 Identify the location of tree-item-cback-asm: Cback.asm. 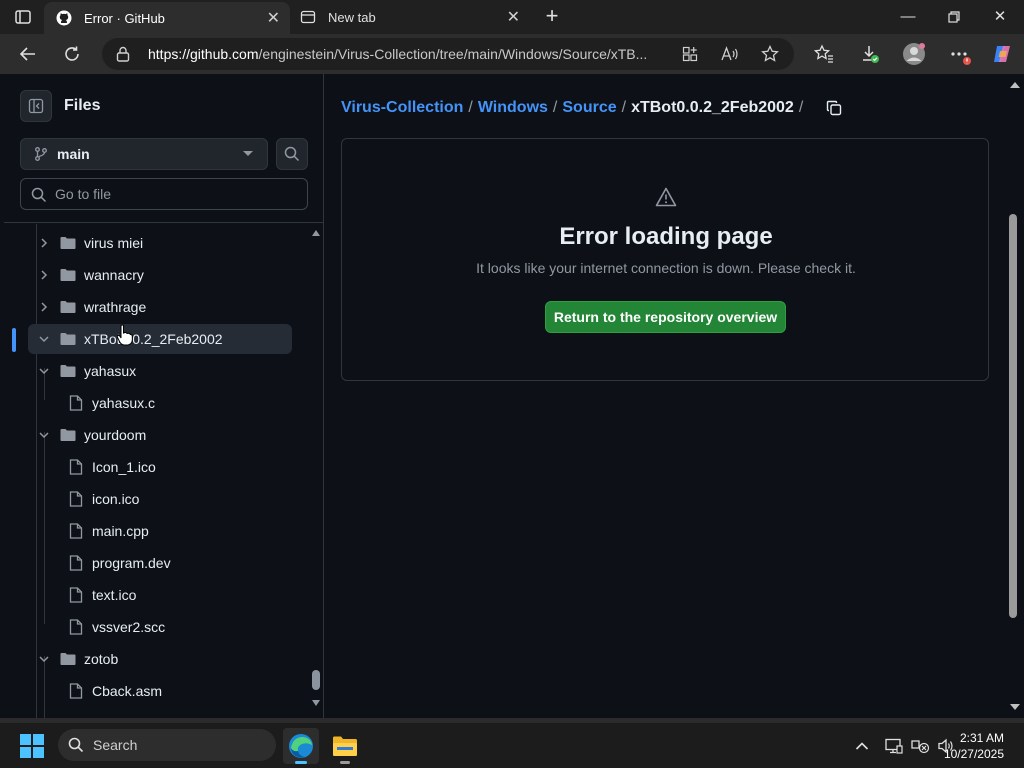
(180, 691).